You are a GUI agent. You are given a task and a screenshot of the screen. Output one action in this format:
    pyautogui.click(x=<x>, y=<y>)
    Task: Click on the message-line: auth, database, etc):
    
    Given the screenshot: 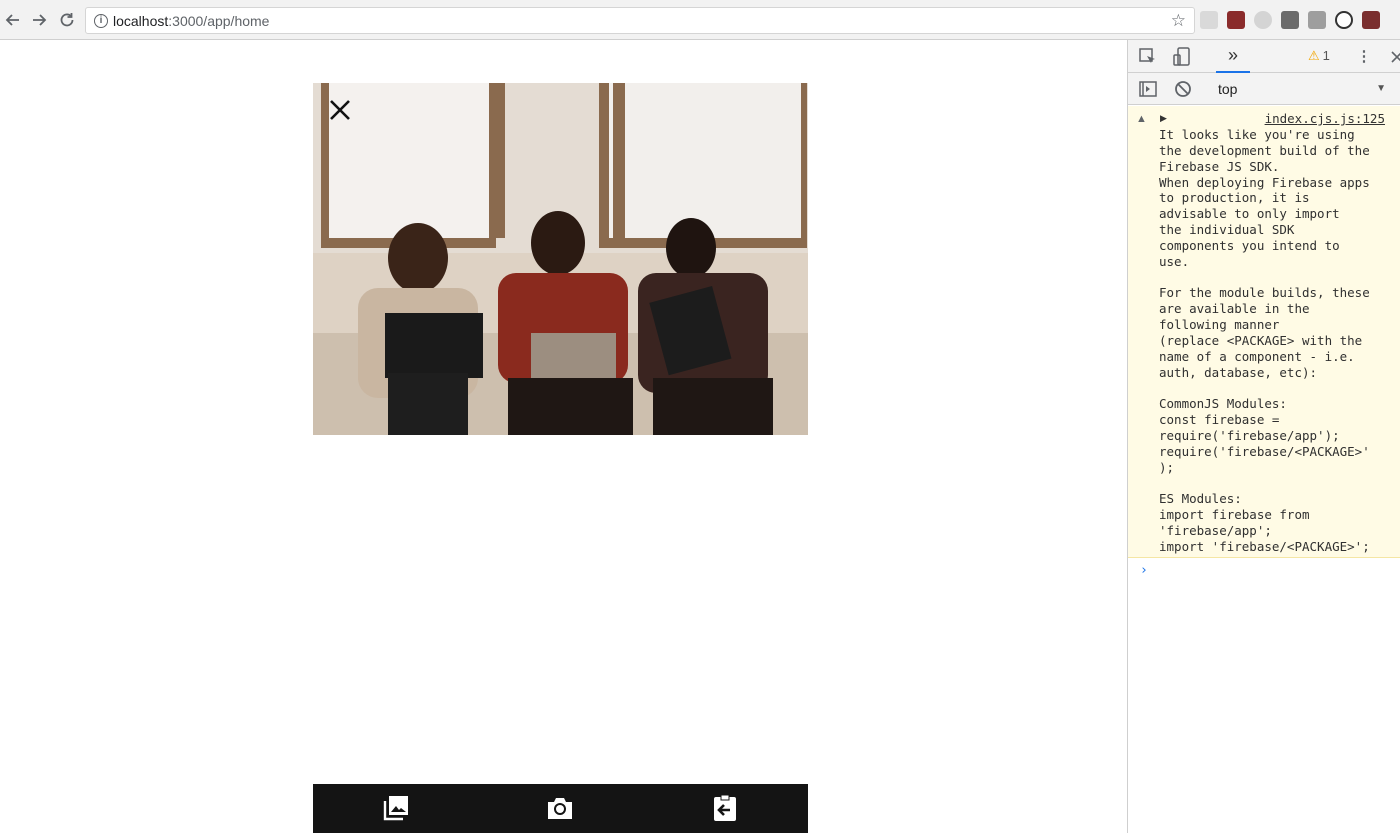 What is the action you would take?
    pyautogui.click(x=1238, y=372)
    